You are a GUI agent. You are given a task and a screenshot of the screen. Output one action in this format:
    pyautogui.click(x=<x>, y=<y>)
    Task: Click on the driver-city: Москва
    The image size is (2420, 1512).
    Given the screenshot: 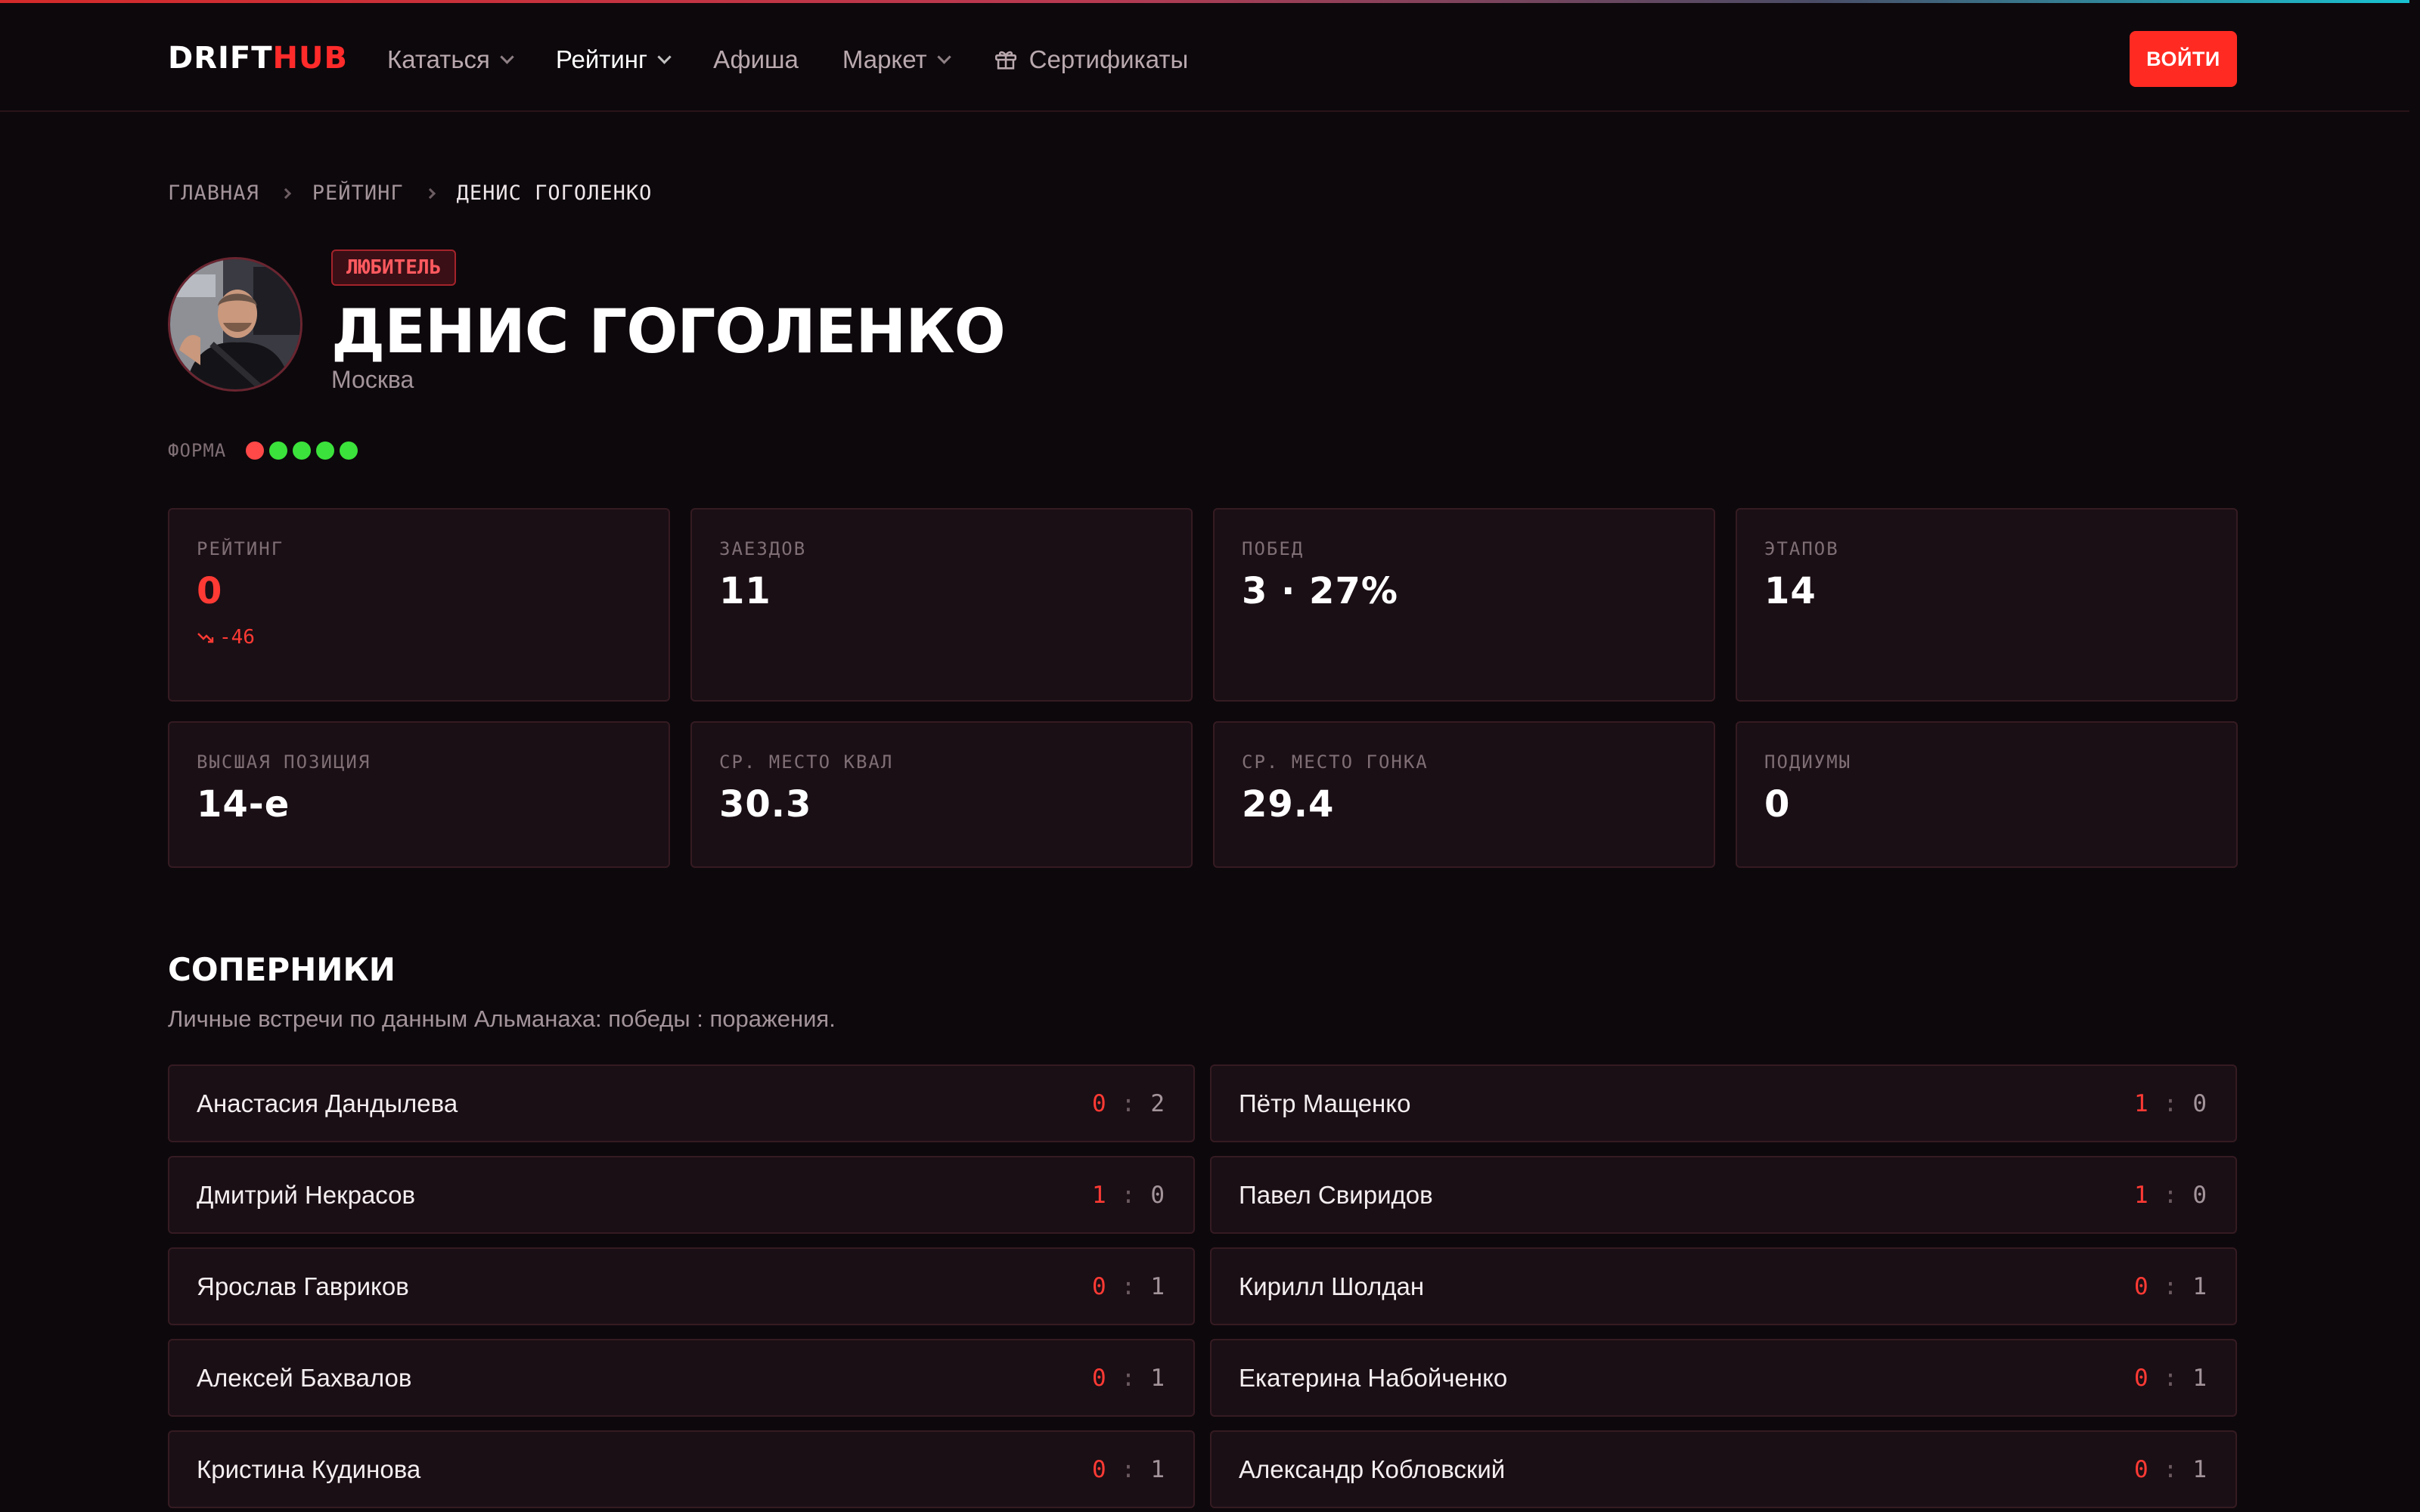 What is the action you would take?
    pyautogui.click(x=372, y=379)
    